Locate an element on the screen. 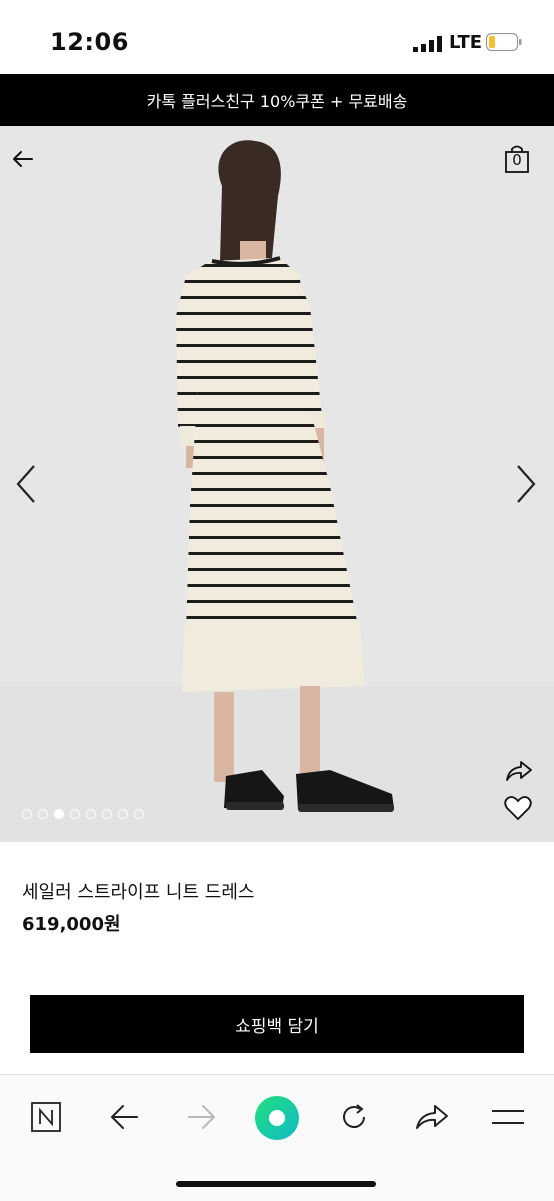 This screenshot has height=1201, width=554. chevron-left-icon is located at coordinates (25, 484).